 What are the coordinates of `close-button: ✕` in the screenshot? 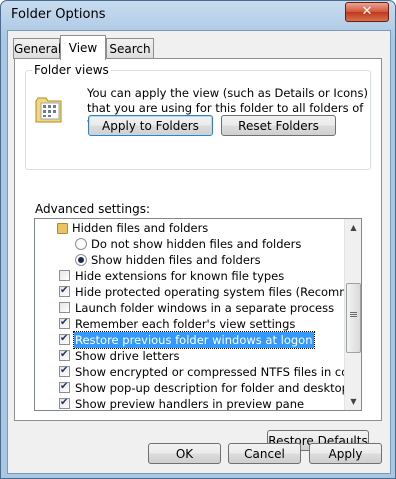 It's located at (367, 12).